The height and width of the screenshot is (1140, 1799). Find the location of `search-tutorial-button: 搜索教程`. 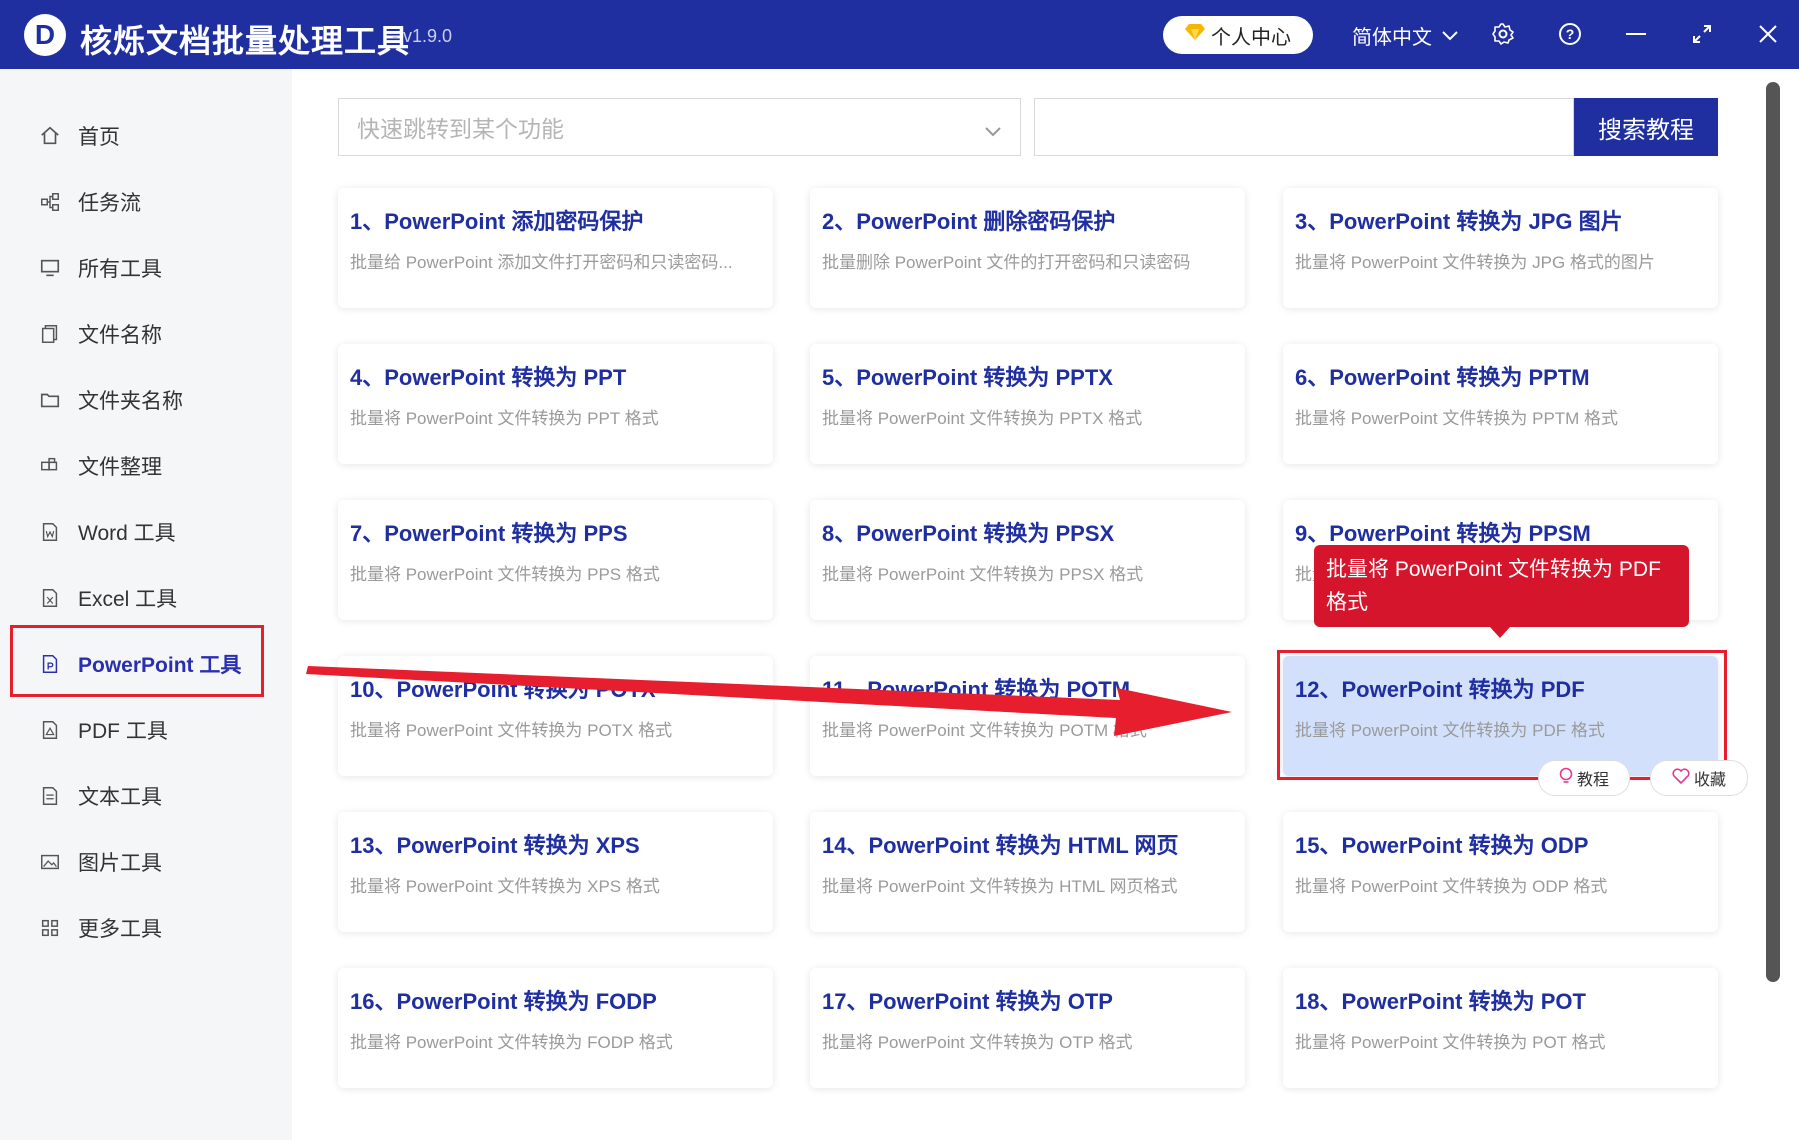

search-tutorial-button: 搜索教程 is located at coordinates (1646, 127).